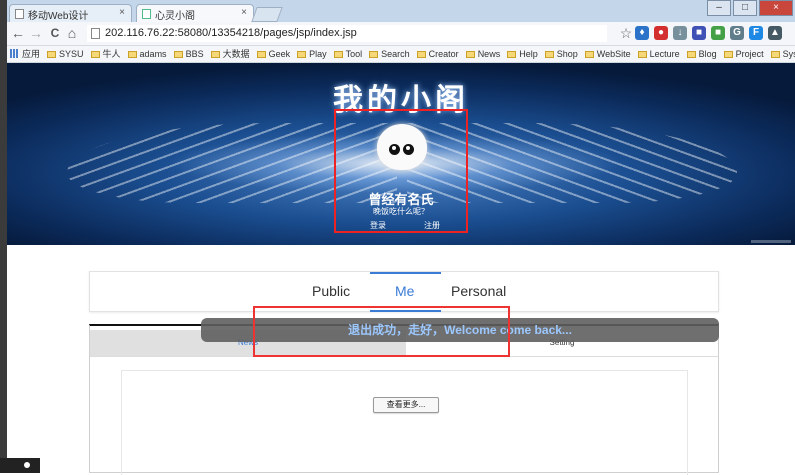  Describe the element at coordinates (567, 54) in the screenshot. I see `bookmark-label: Shop` at that location.